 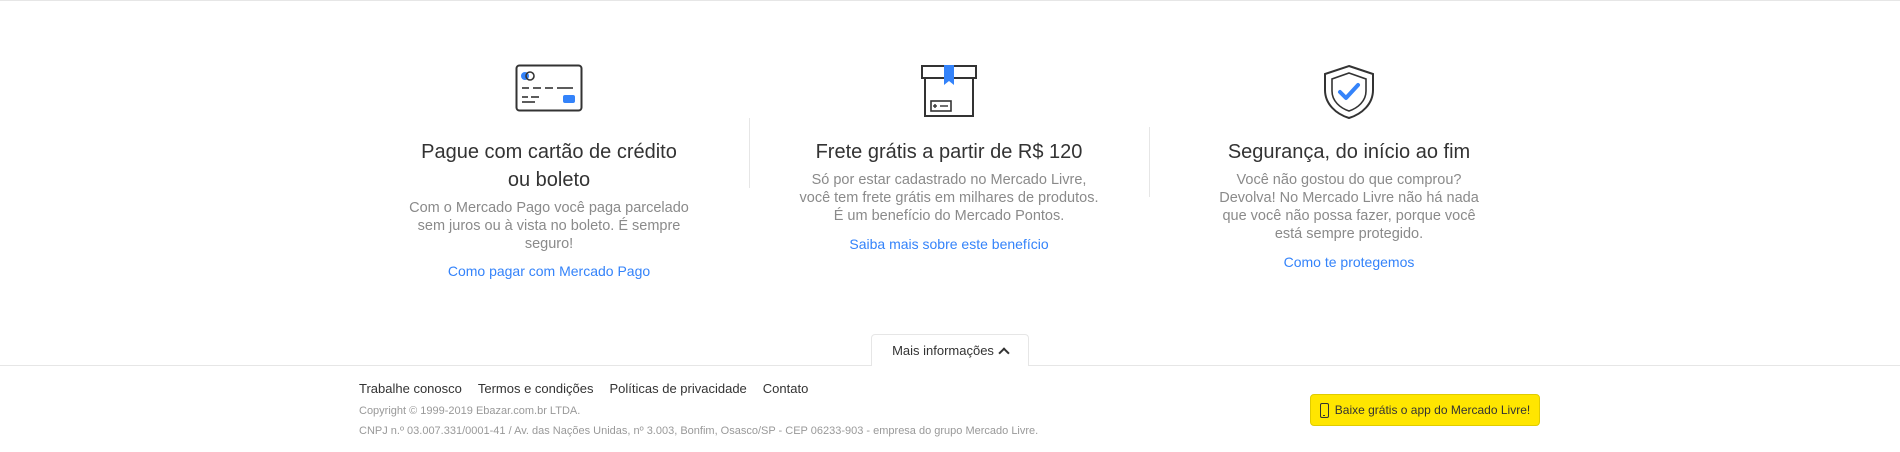 What do you see at coordinates (1324, 410) in the screenshot?
I see `phone-icon` at bounding box center [1324, 410].